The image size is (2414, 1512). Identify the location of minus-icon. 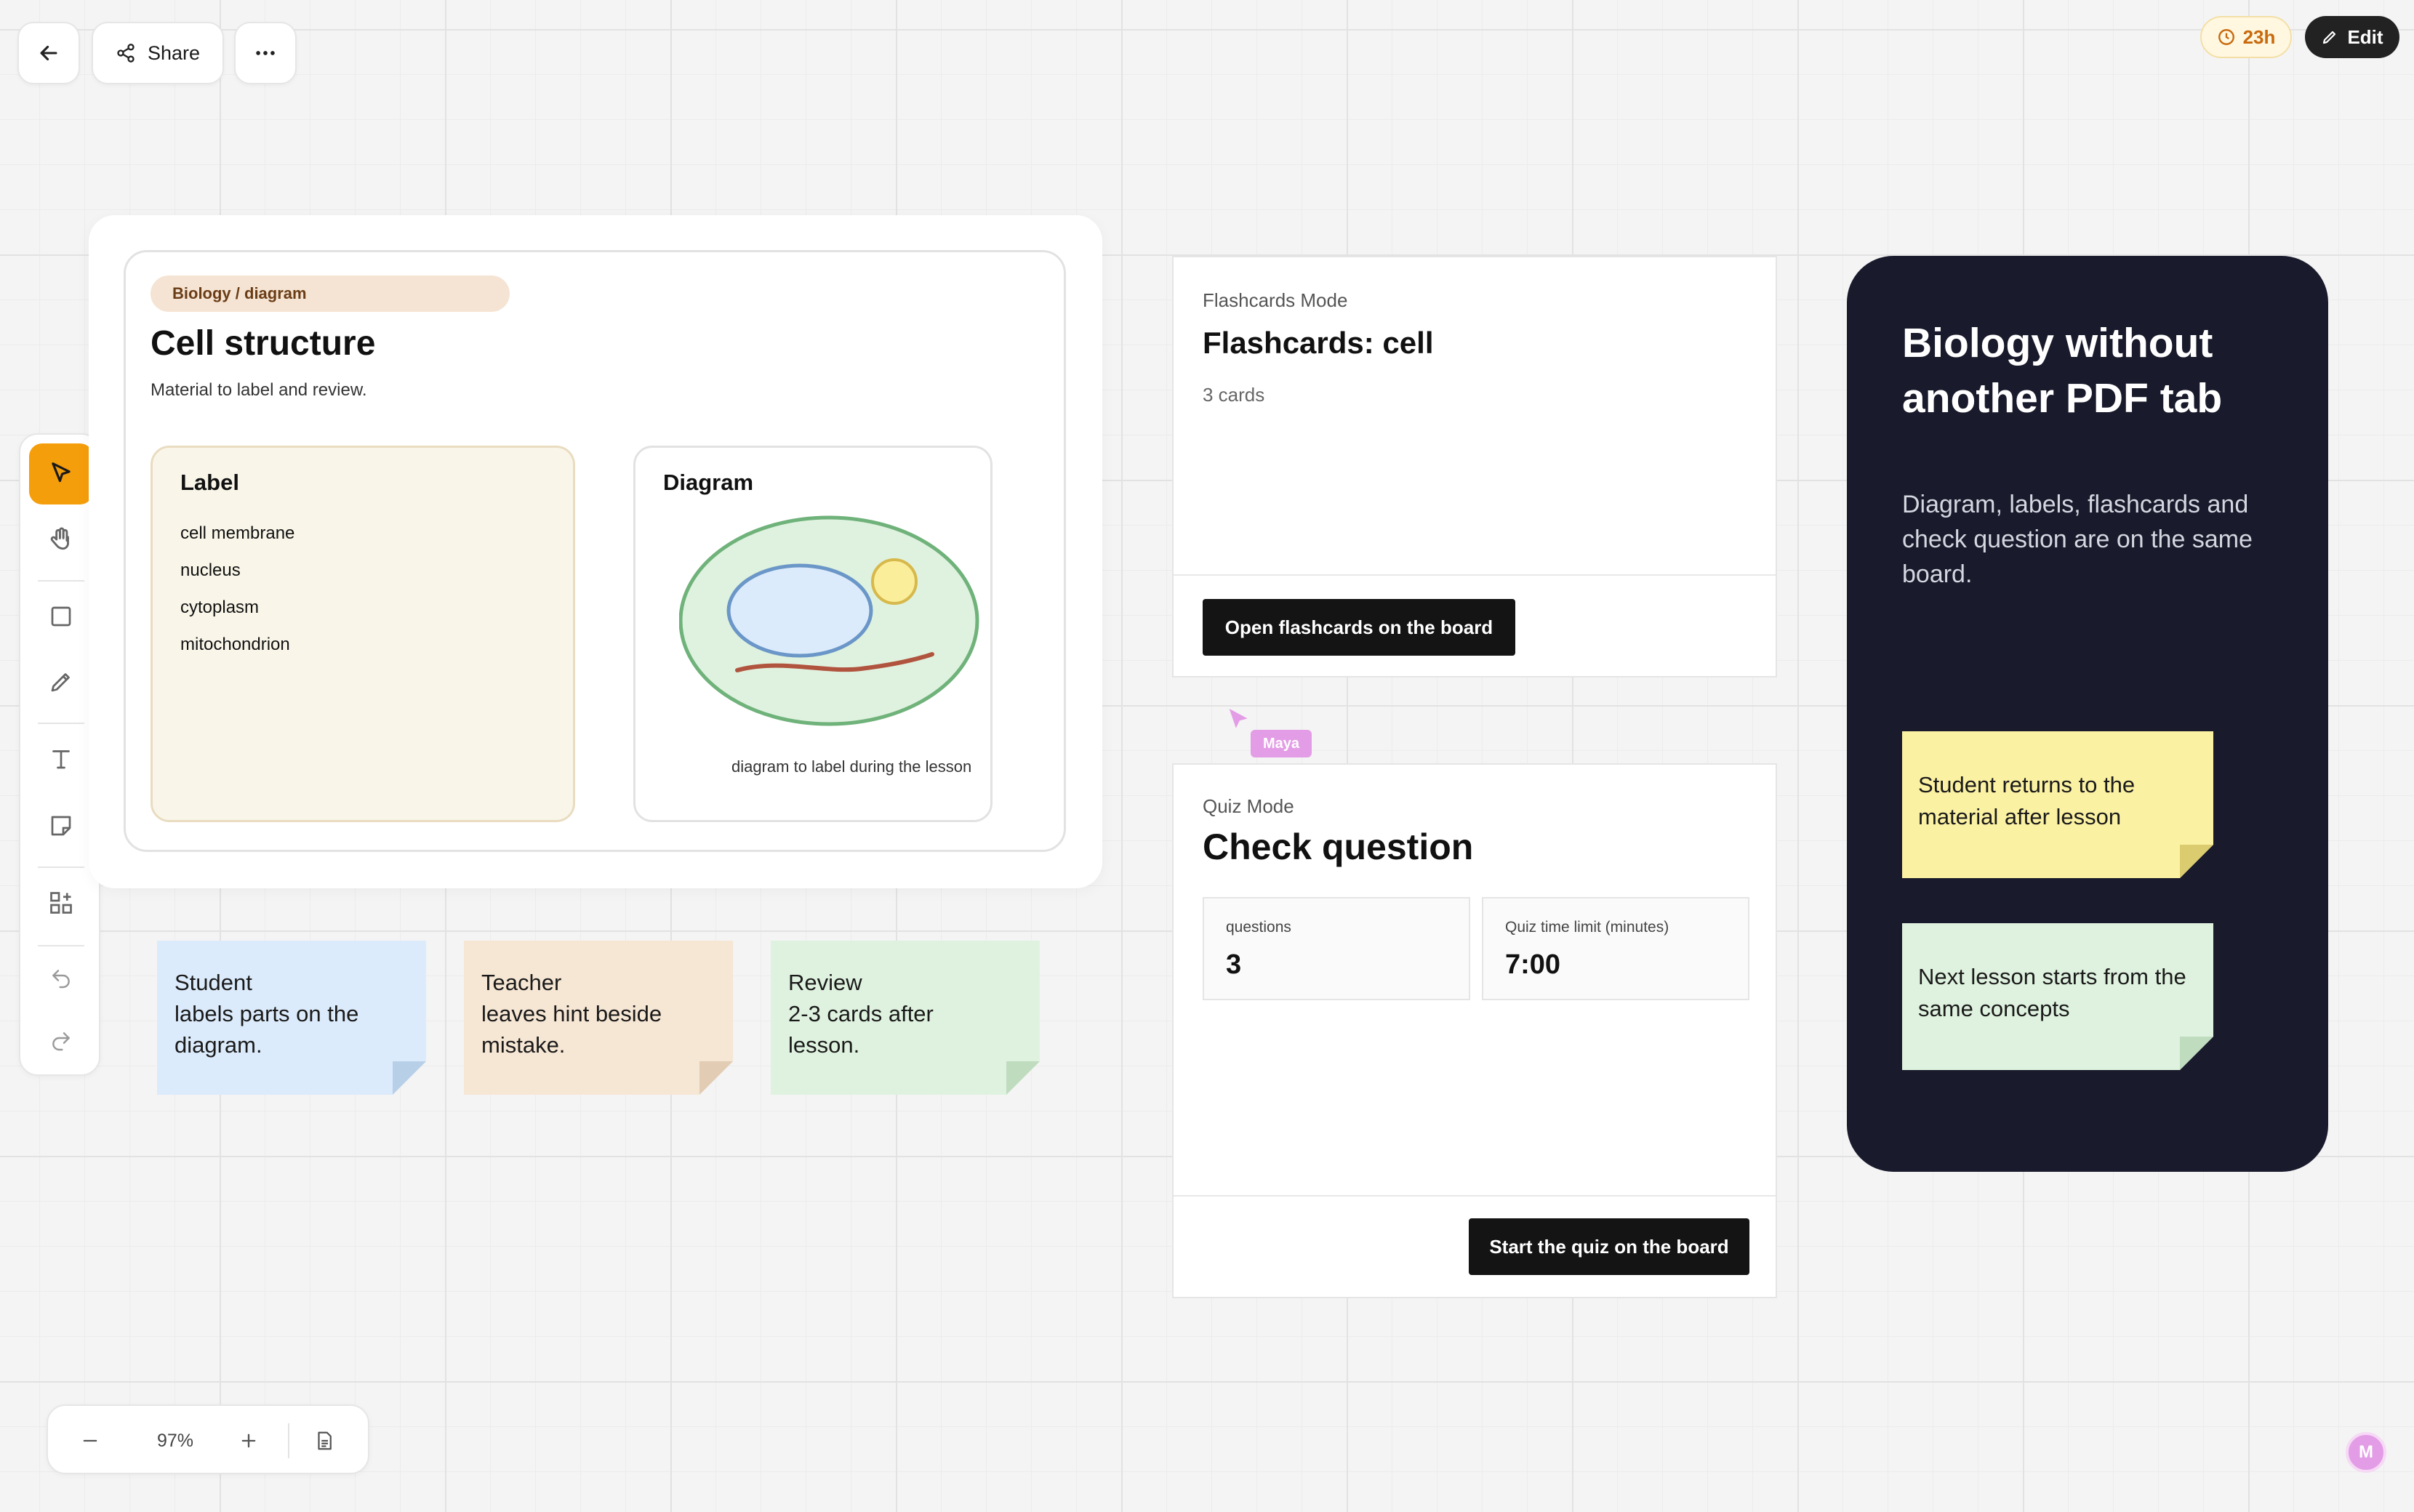
(90, 1441).